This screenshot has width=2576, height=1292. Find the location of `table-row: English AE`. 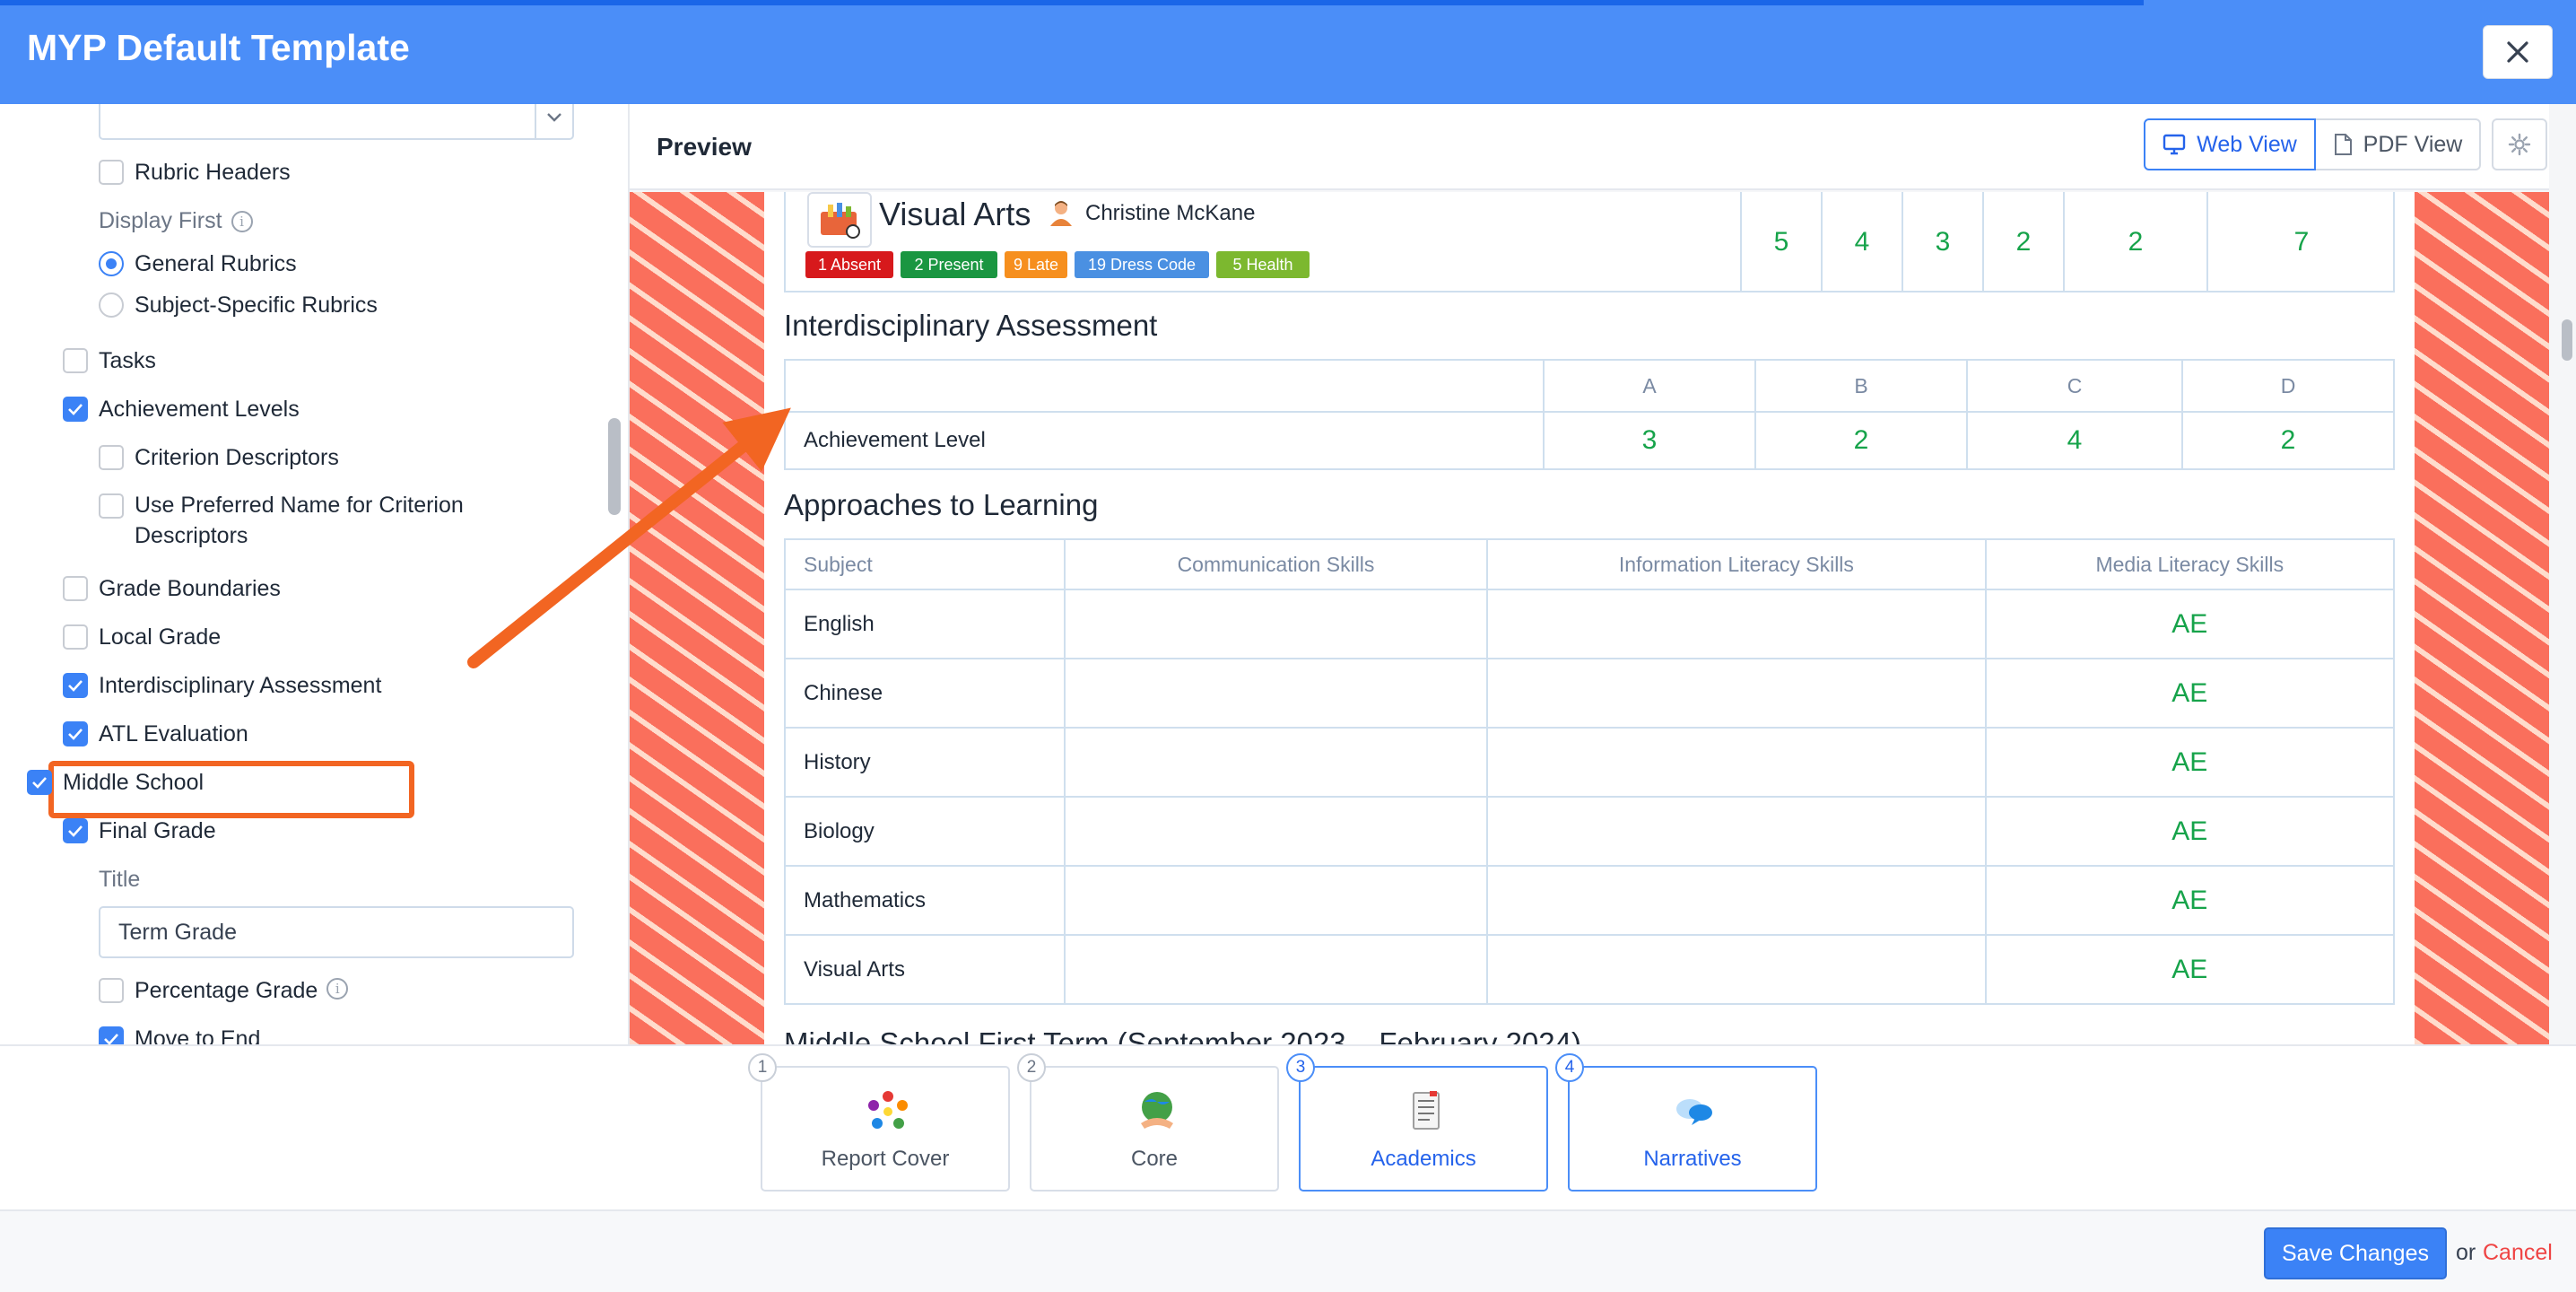

table-row: English AE is located at coordinates (1590, 624).